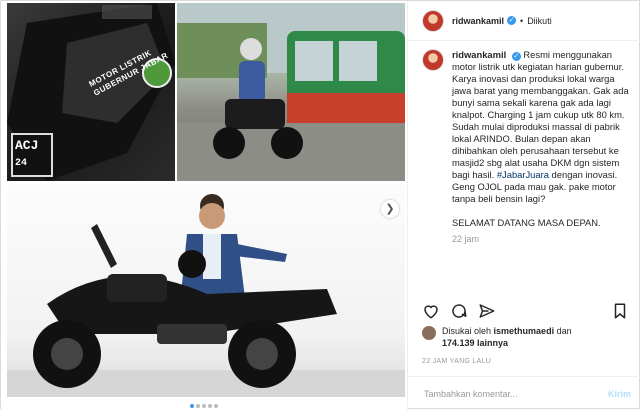  I want to click on comment-bar: Kirim, so click(524, 393).